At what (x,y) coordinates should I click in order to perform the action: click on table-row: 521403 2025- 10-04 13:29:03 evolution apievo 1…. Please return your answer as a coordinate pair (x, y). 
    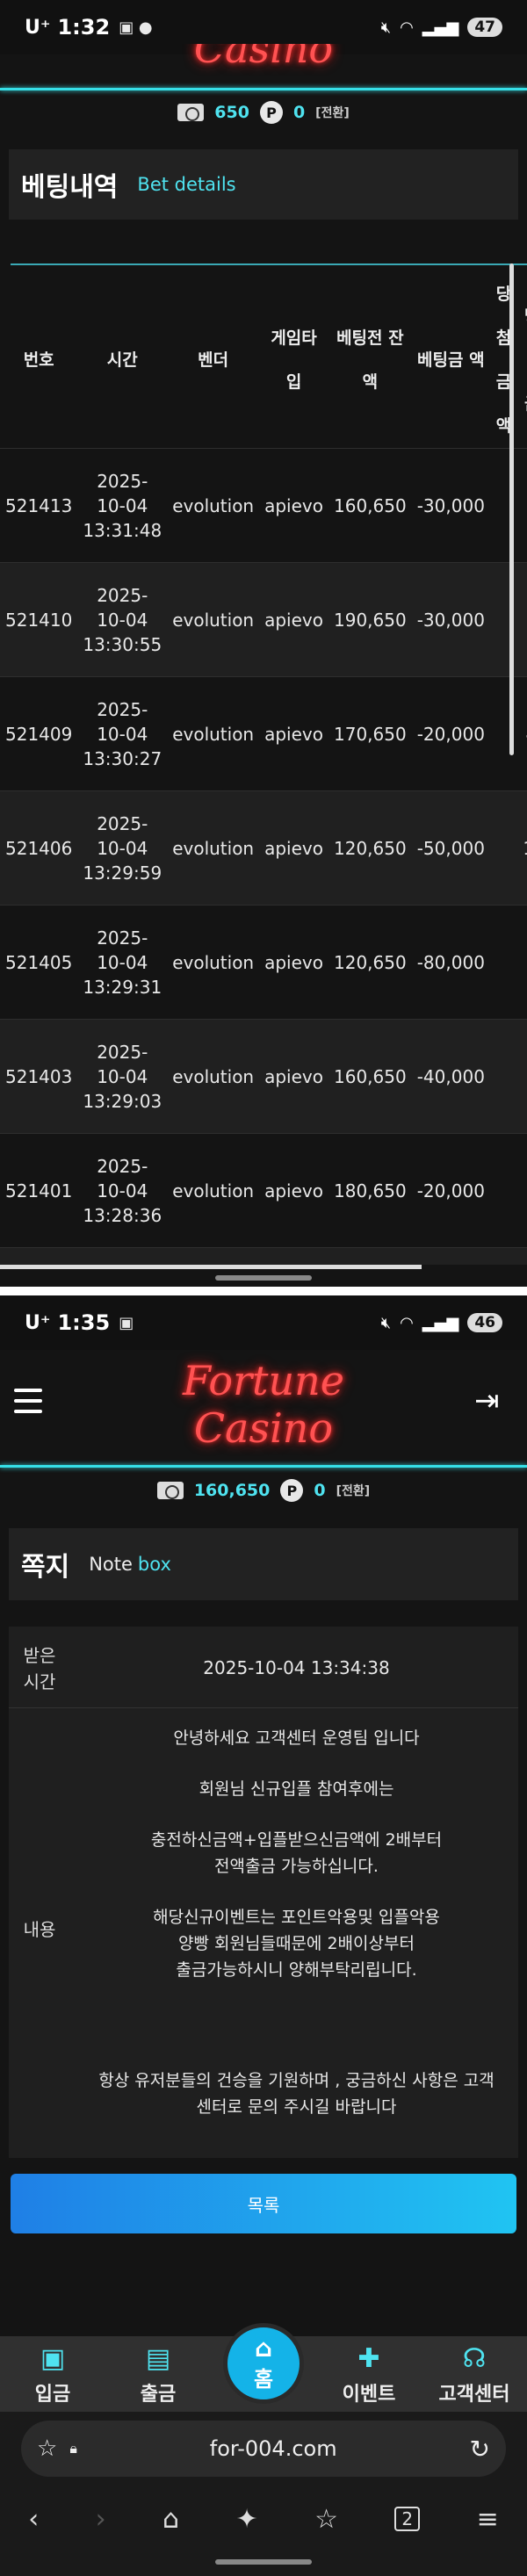
    Looking at the image, I should click on (263, 1076).